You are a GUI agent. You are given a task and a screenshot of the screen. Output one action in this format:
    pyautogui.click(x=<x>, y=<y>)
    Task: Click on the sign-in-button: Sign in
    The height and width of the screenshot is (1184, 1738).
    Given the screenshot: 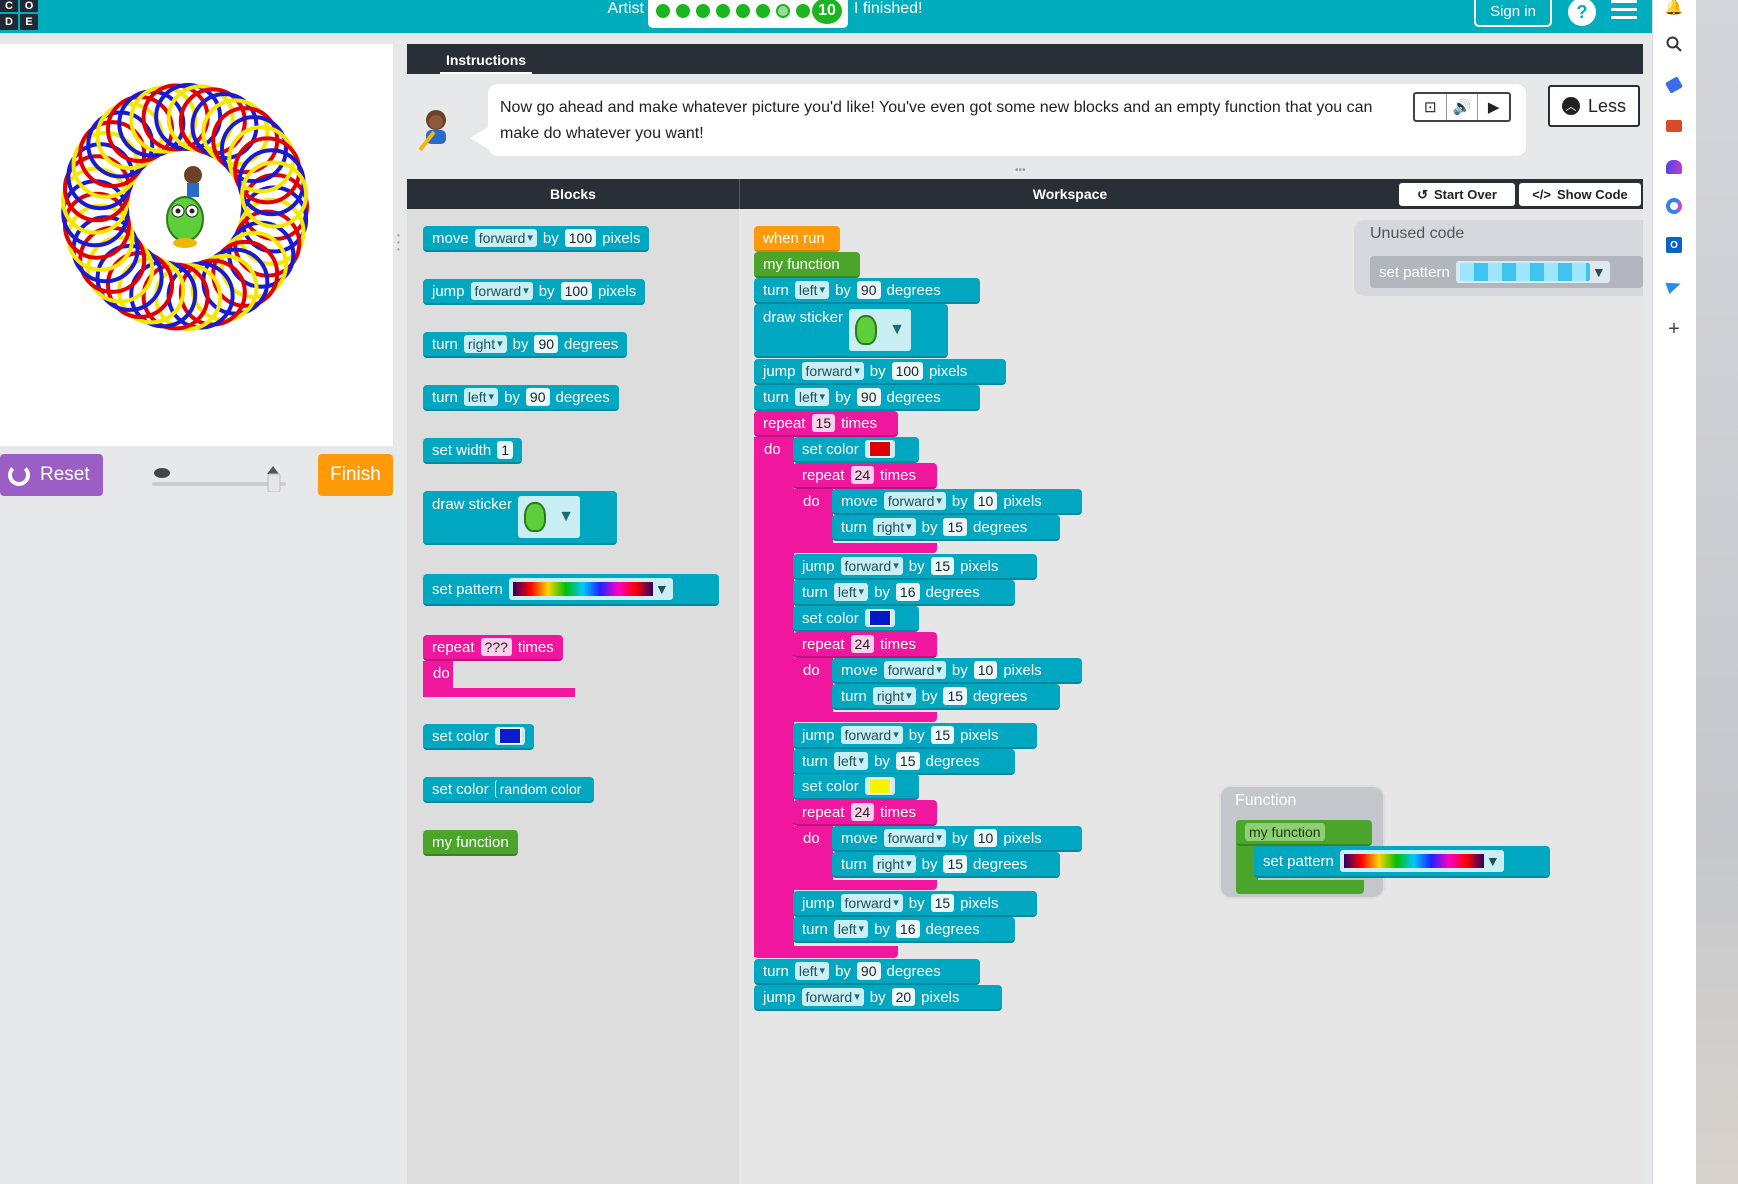 What is the action you would take?
    pyautogui.click(x=1513, y=13)
    